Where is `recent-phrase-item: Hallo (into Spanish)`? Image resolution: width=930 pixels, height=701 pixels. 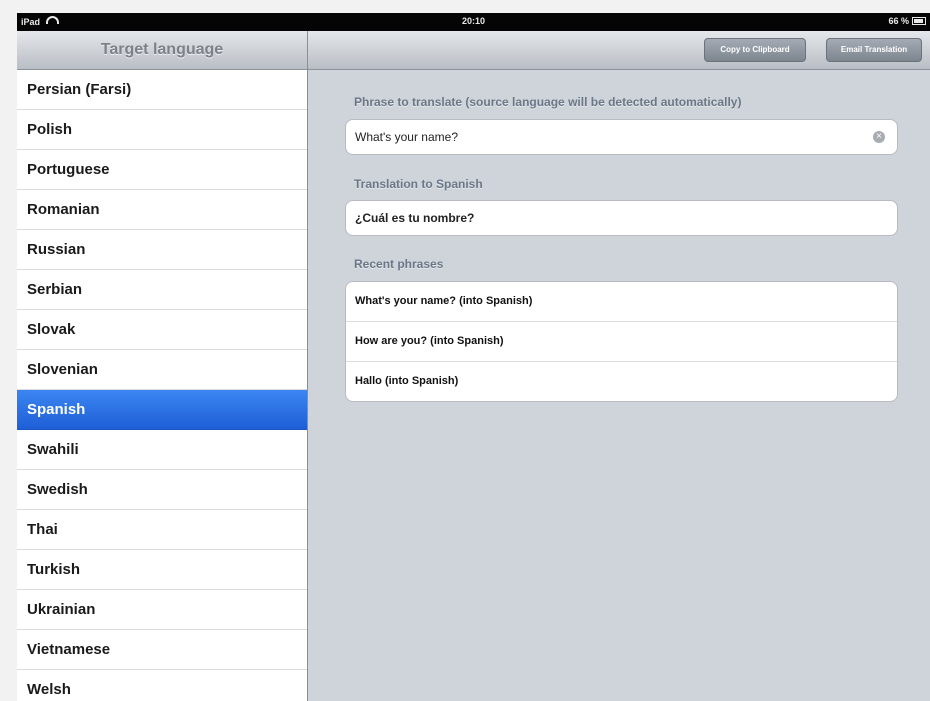 recent-phrase-item: Hallo (into Spanish) is located at coordinates (621, 381).